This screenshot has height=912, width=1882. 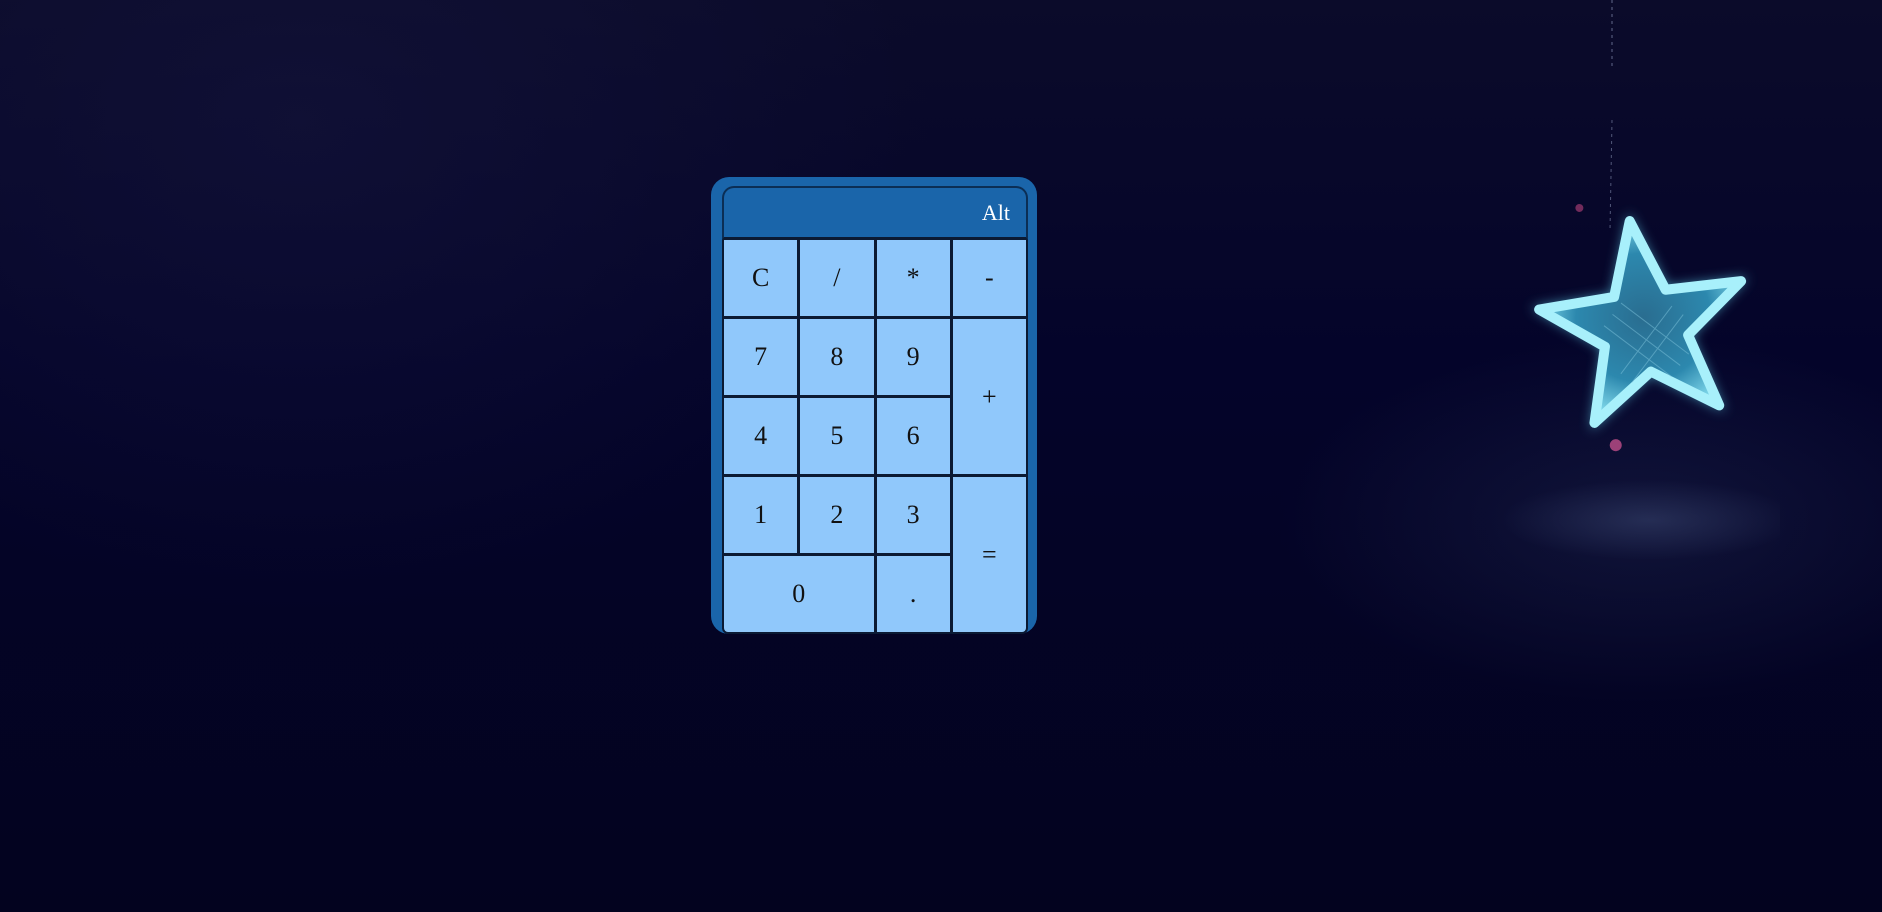 I want to click on key-3: 3, so click(x=913, y=515).